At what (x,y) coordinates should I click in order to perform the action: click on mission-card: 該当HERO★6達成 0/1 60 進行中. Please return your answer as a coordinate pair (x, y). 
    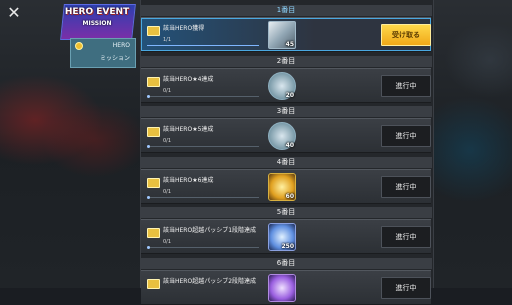
    Looking at the image, I should click on (286, 186).